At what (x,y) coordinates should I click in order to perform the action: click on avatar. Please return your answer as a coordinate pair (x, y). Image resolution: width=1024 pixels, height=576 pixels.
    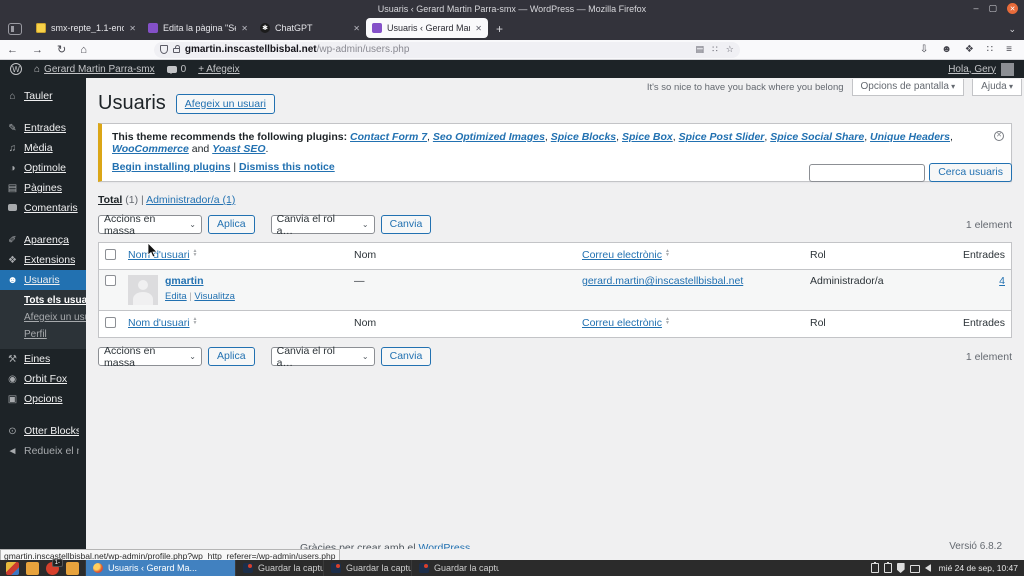
    Looking at the image, I should click on (1007, 69).